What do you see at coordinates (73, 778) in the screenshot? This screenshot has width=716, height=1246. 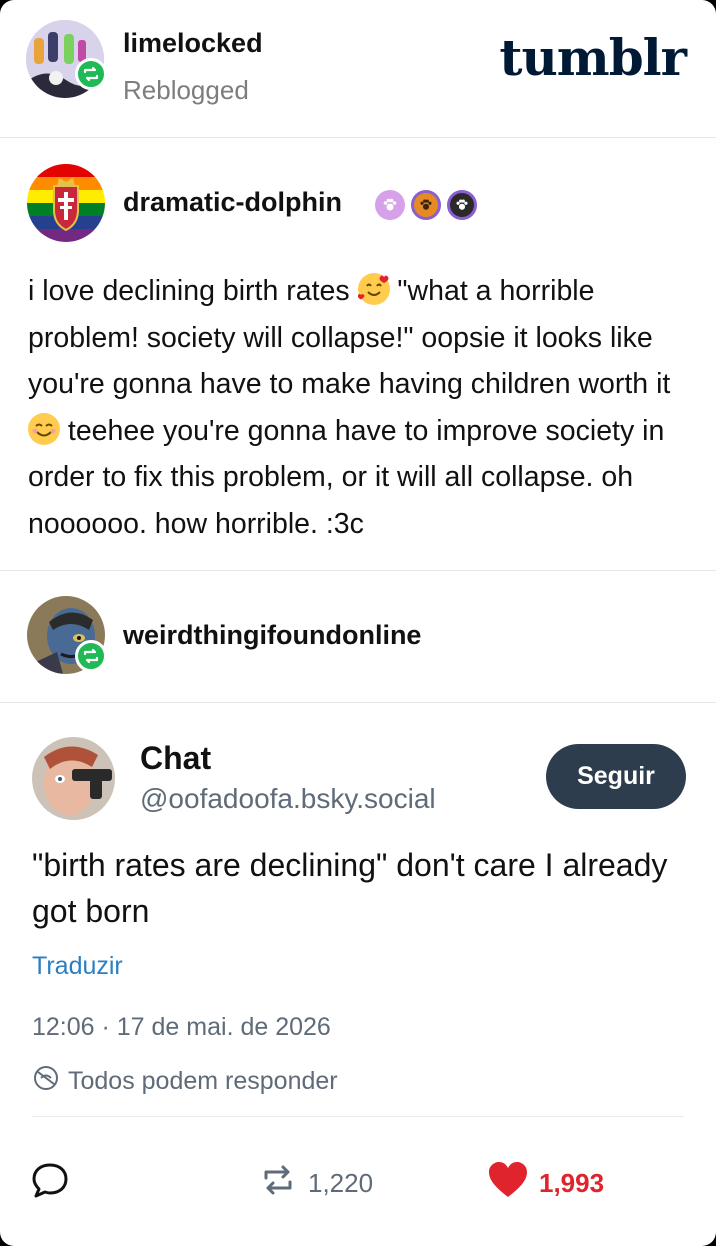 I see `chat-avatar` at bounding box center [73, 778].